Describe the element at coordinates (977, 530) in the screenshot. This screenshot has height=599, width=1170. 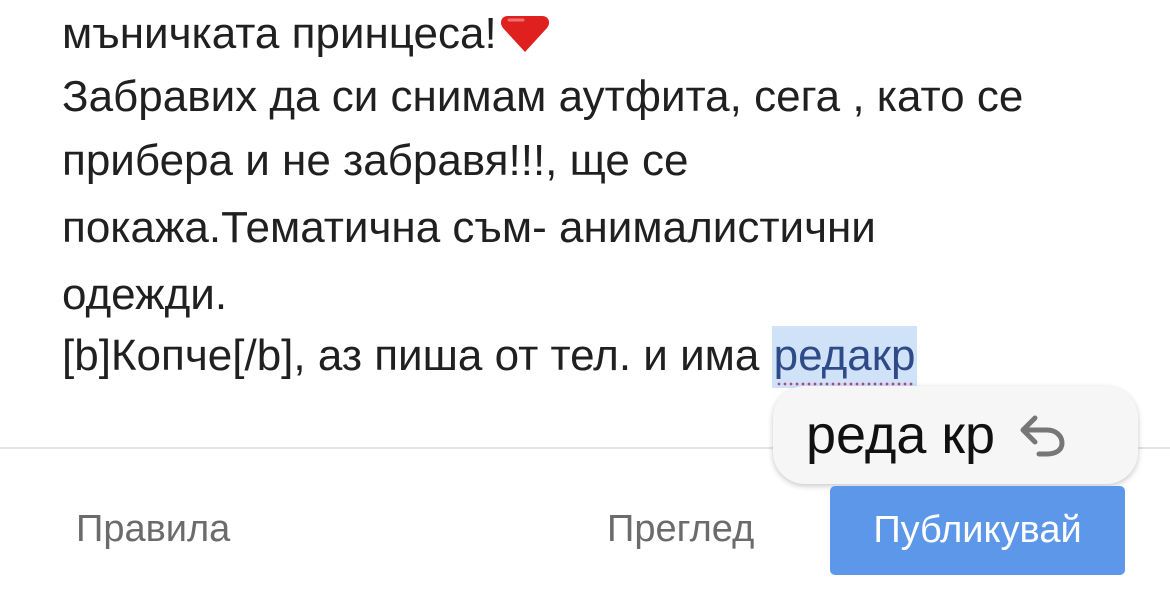
I see `publish-button: Публикувай` at that location.